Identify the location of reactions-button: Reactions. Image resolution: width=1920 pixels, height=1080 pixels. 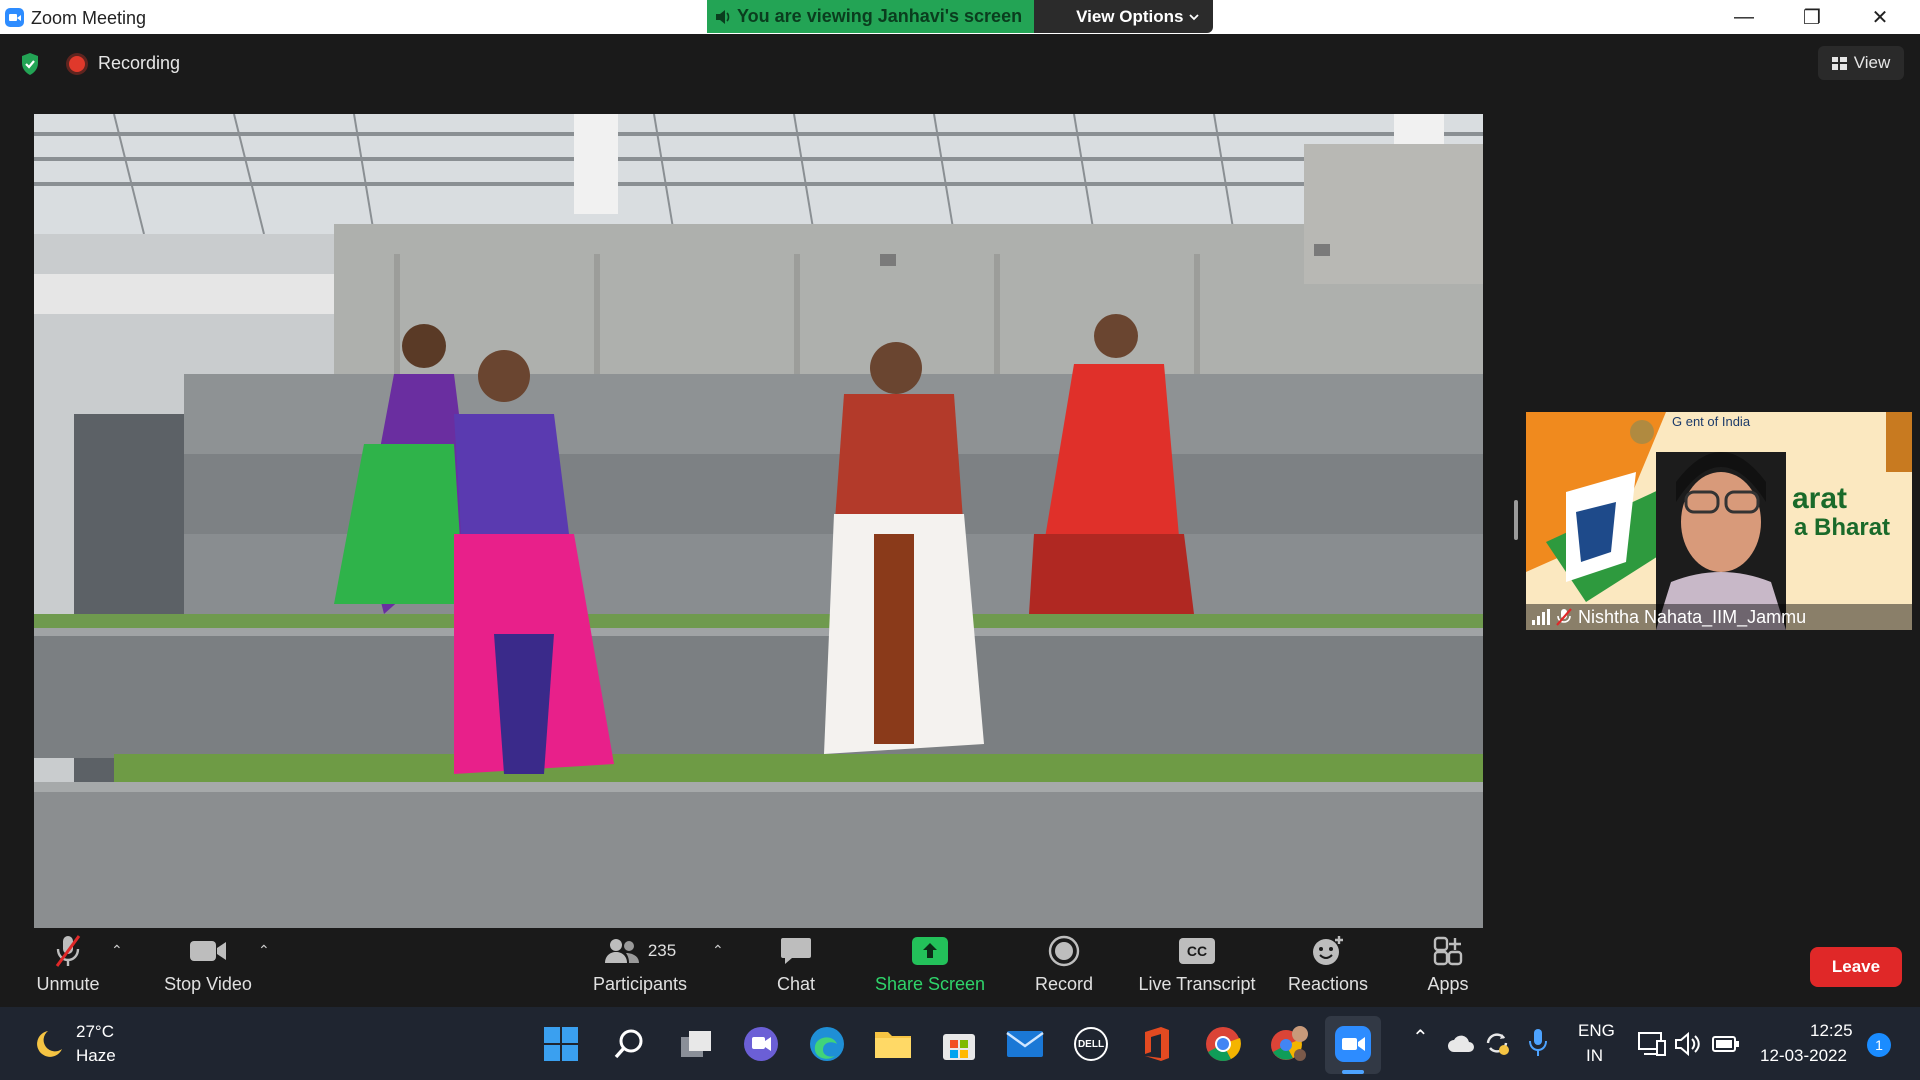
(1328, 968).